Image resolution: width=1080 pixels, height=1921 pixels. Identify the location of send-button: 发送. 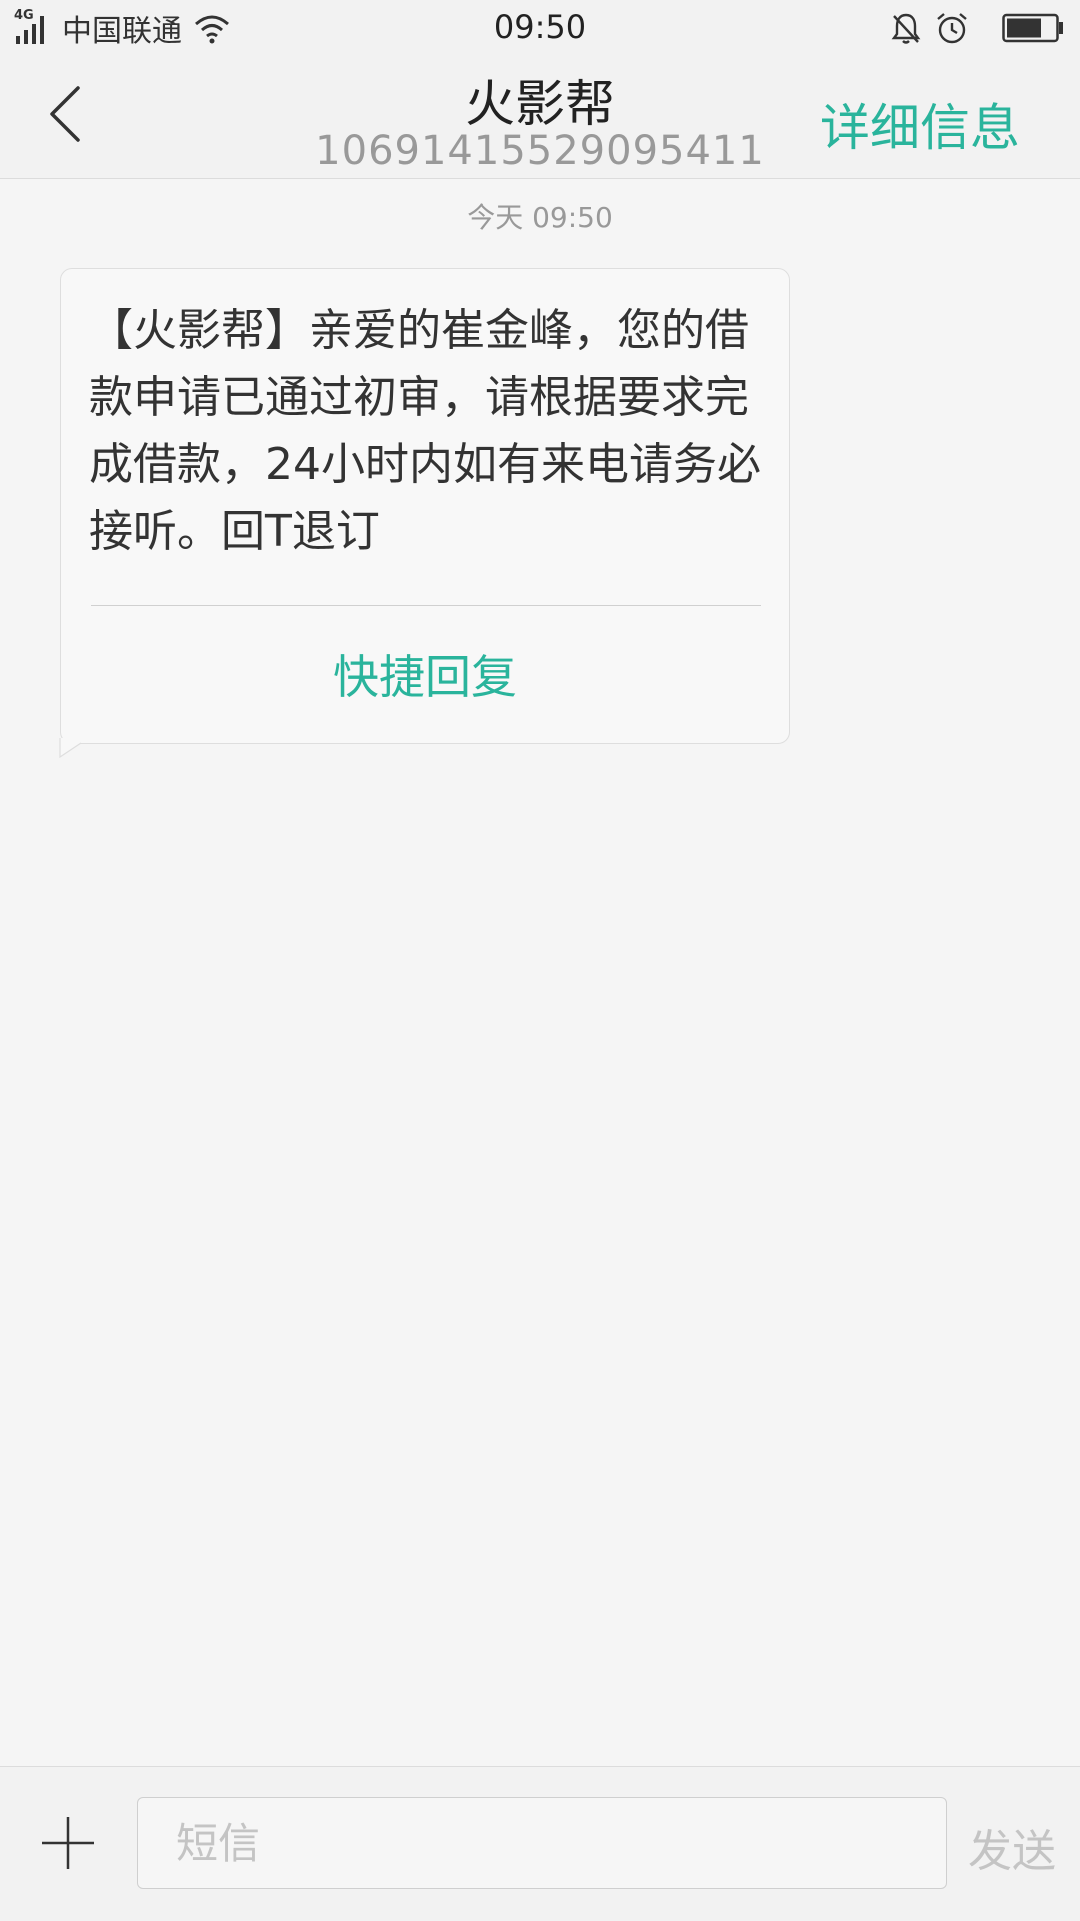
(1012, 1847).